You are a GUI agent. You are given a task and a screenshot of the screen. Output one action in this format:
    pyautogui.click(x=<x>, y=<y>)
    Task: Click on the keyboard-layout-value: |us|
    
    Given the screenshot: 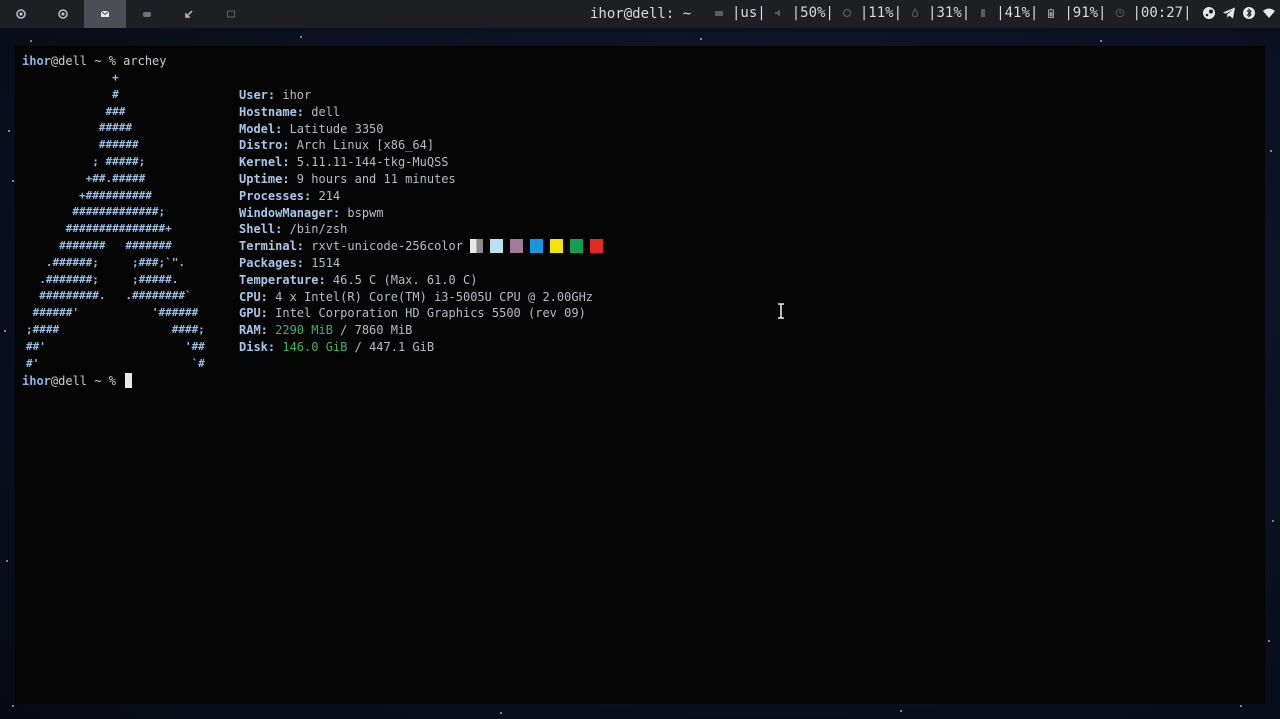 What is the action you would take?
    pyautogui.click(x=749, y=13)
    